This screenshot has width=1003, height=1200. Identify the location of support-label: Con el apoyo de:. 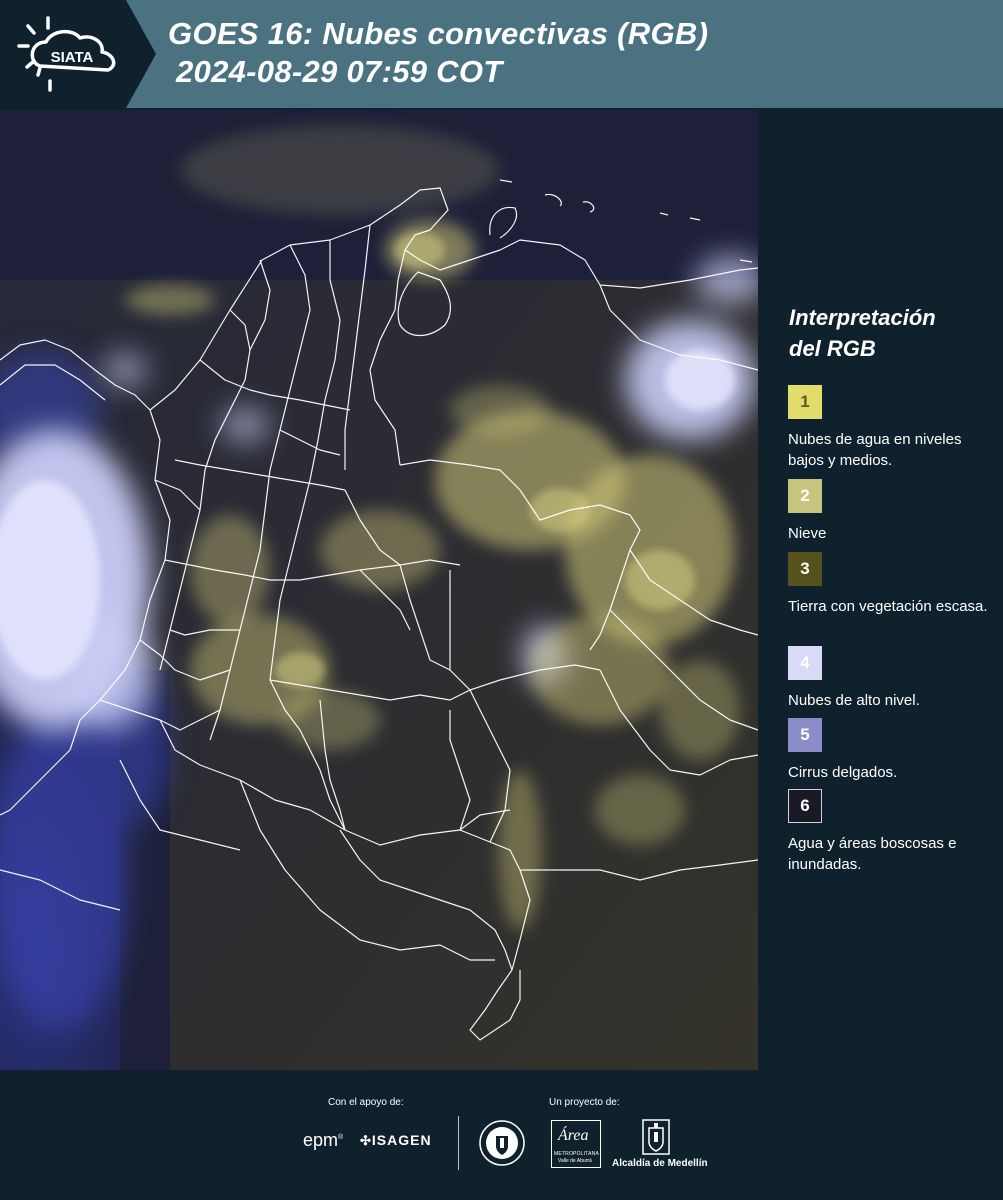
(366, 1102).